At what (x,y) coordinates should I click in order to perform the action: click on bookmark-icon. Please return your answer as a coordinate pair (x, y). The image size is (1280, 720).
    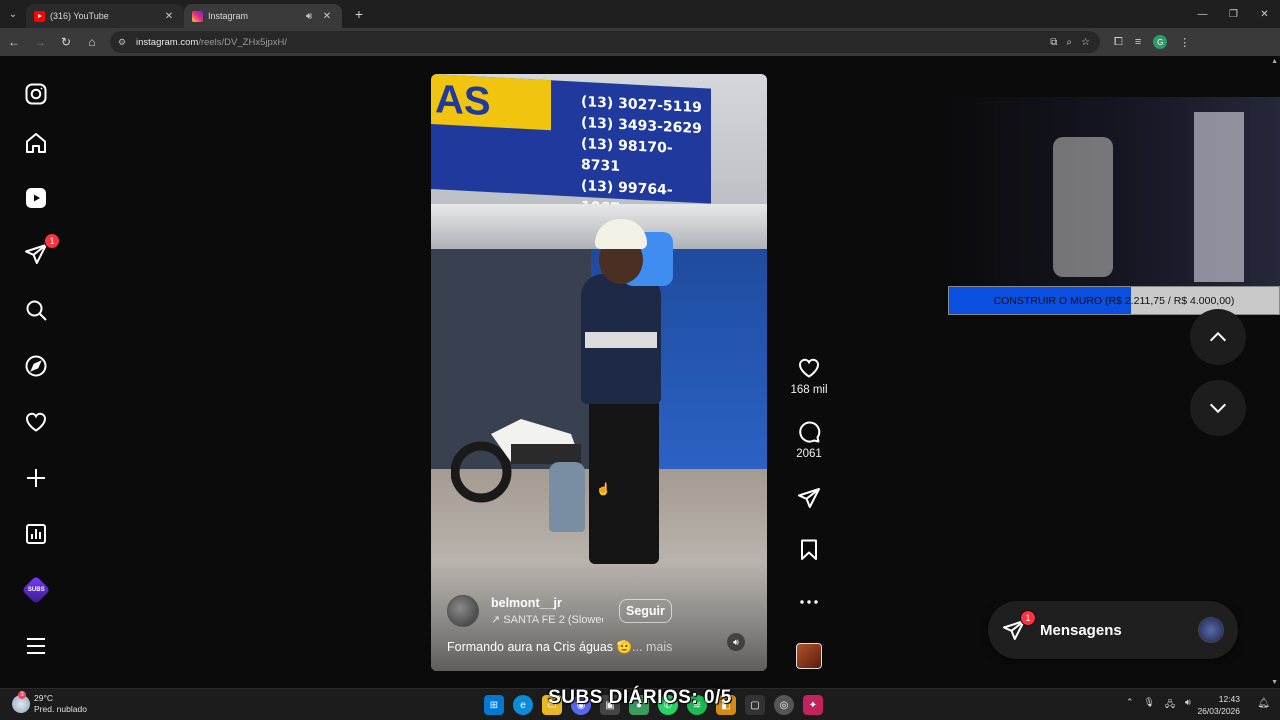
    Looking at the image, I should click on (809, 550).